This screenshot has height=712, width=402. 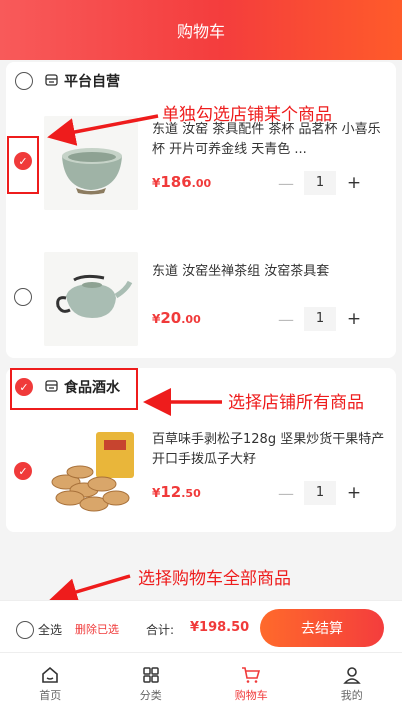 What do you see at coordinates (97, 629) in the screenshot?
I see `delete-selected-button: 删除已选` at bounding box center [97, 629].